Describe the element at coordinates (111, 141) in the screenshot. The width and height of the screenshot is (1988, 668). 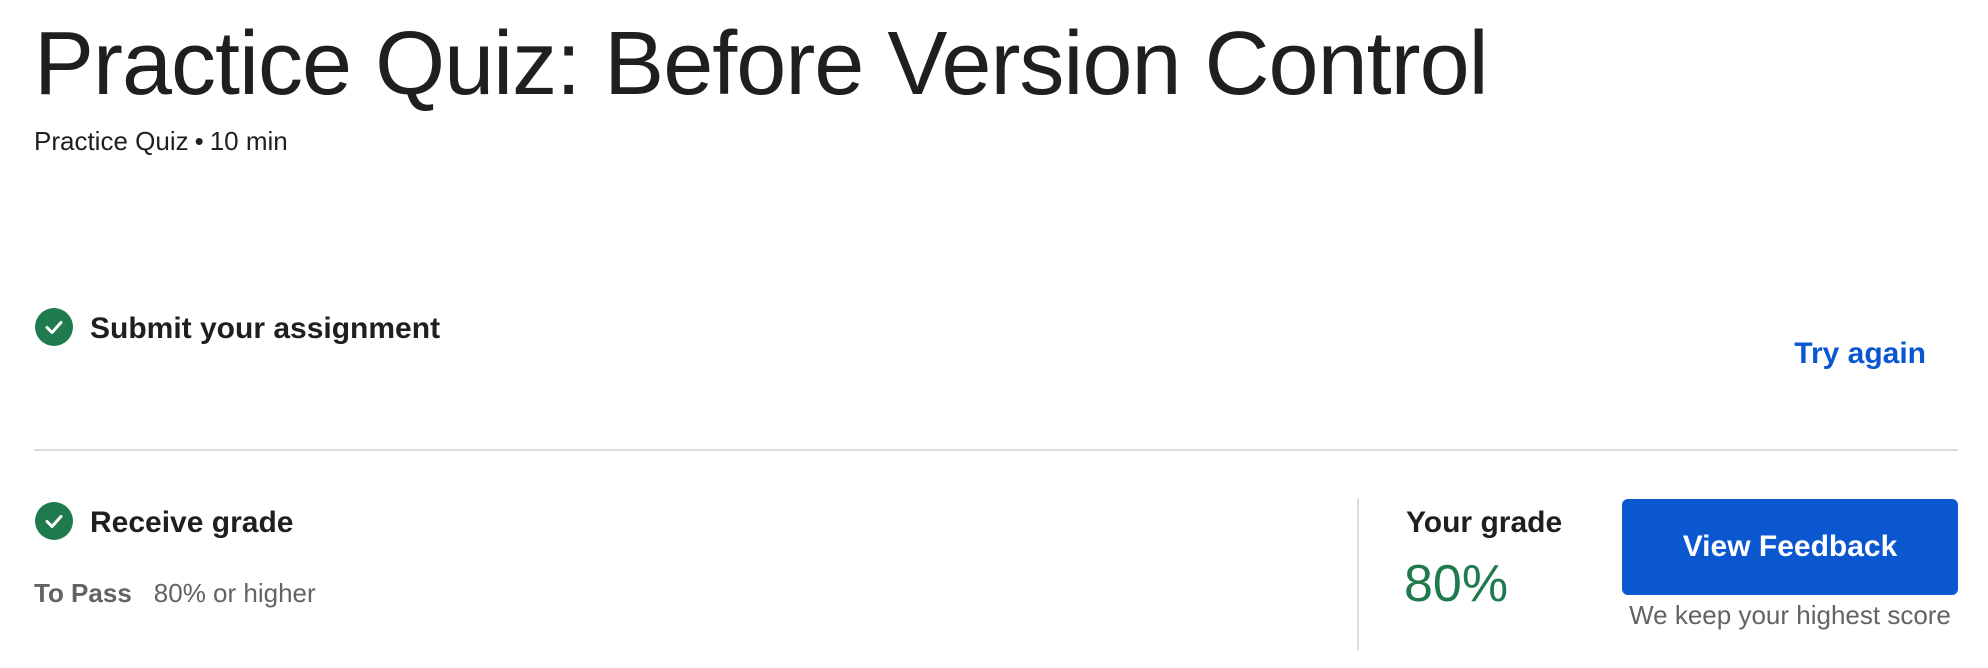
I see `item-type: Practice Quiz` at that location.